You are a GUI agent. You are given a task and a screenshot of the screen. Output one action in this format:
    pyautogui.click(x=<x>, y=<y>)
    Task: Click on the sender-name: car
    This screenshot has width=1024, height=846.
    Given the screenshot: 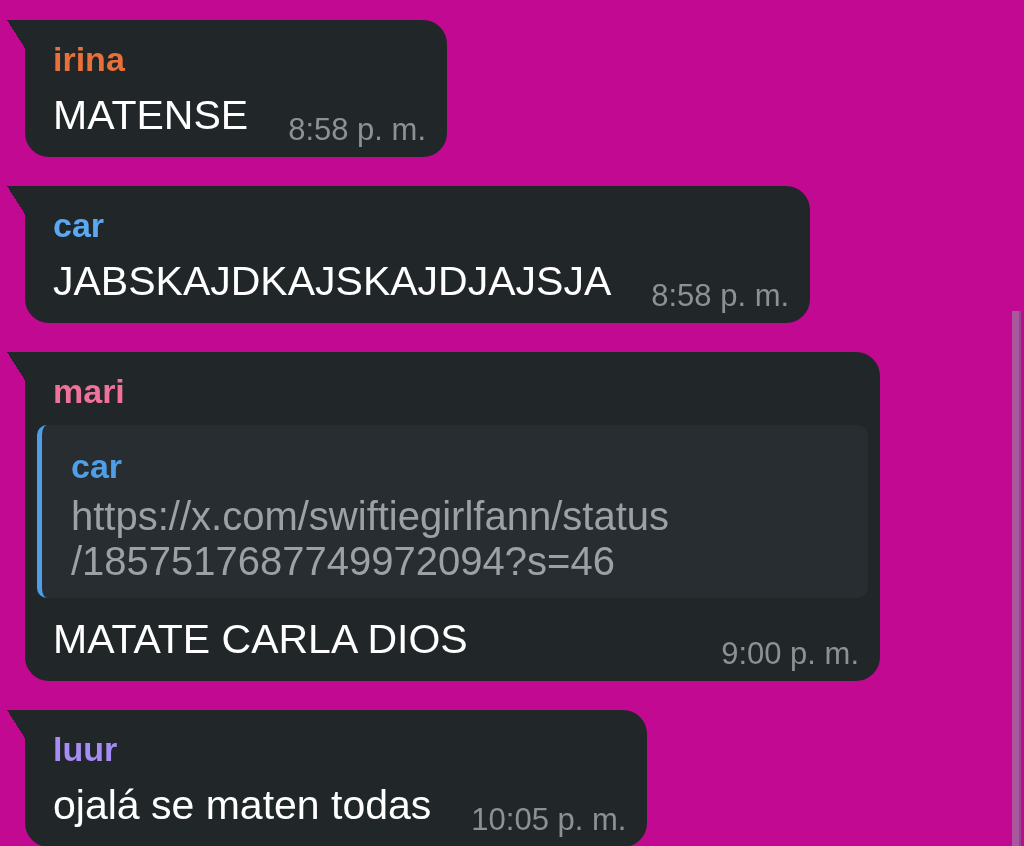 What is the action you would take?
    pyautogui.click(x=79, y=225)
    